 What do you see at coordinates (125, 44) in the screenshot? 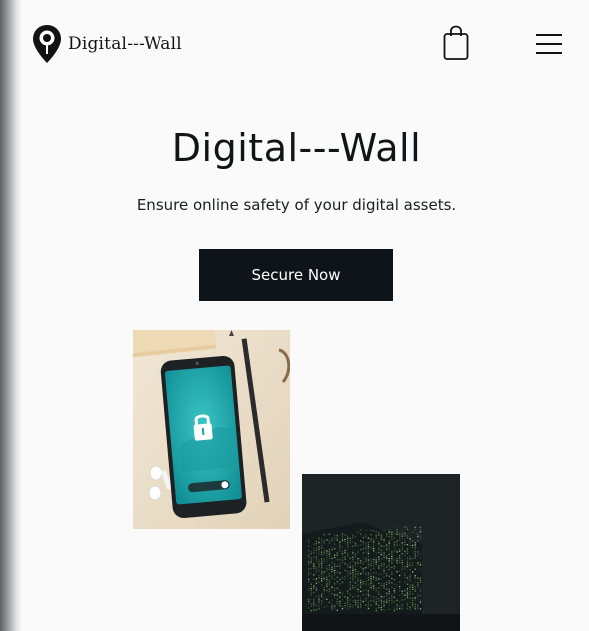
I see `brand-name: Digital---Wall` at bounding box center [125, 44].